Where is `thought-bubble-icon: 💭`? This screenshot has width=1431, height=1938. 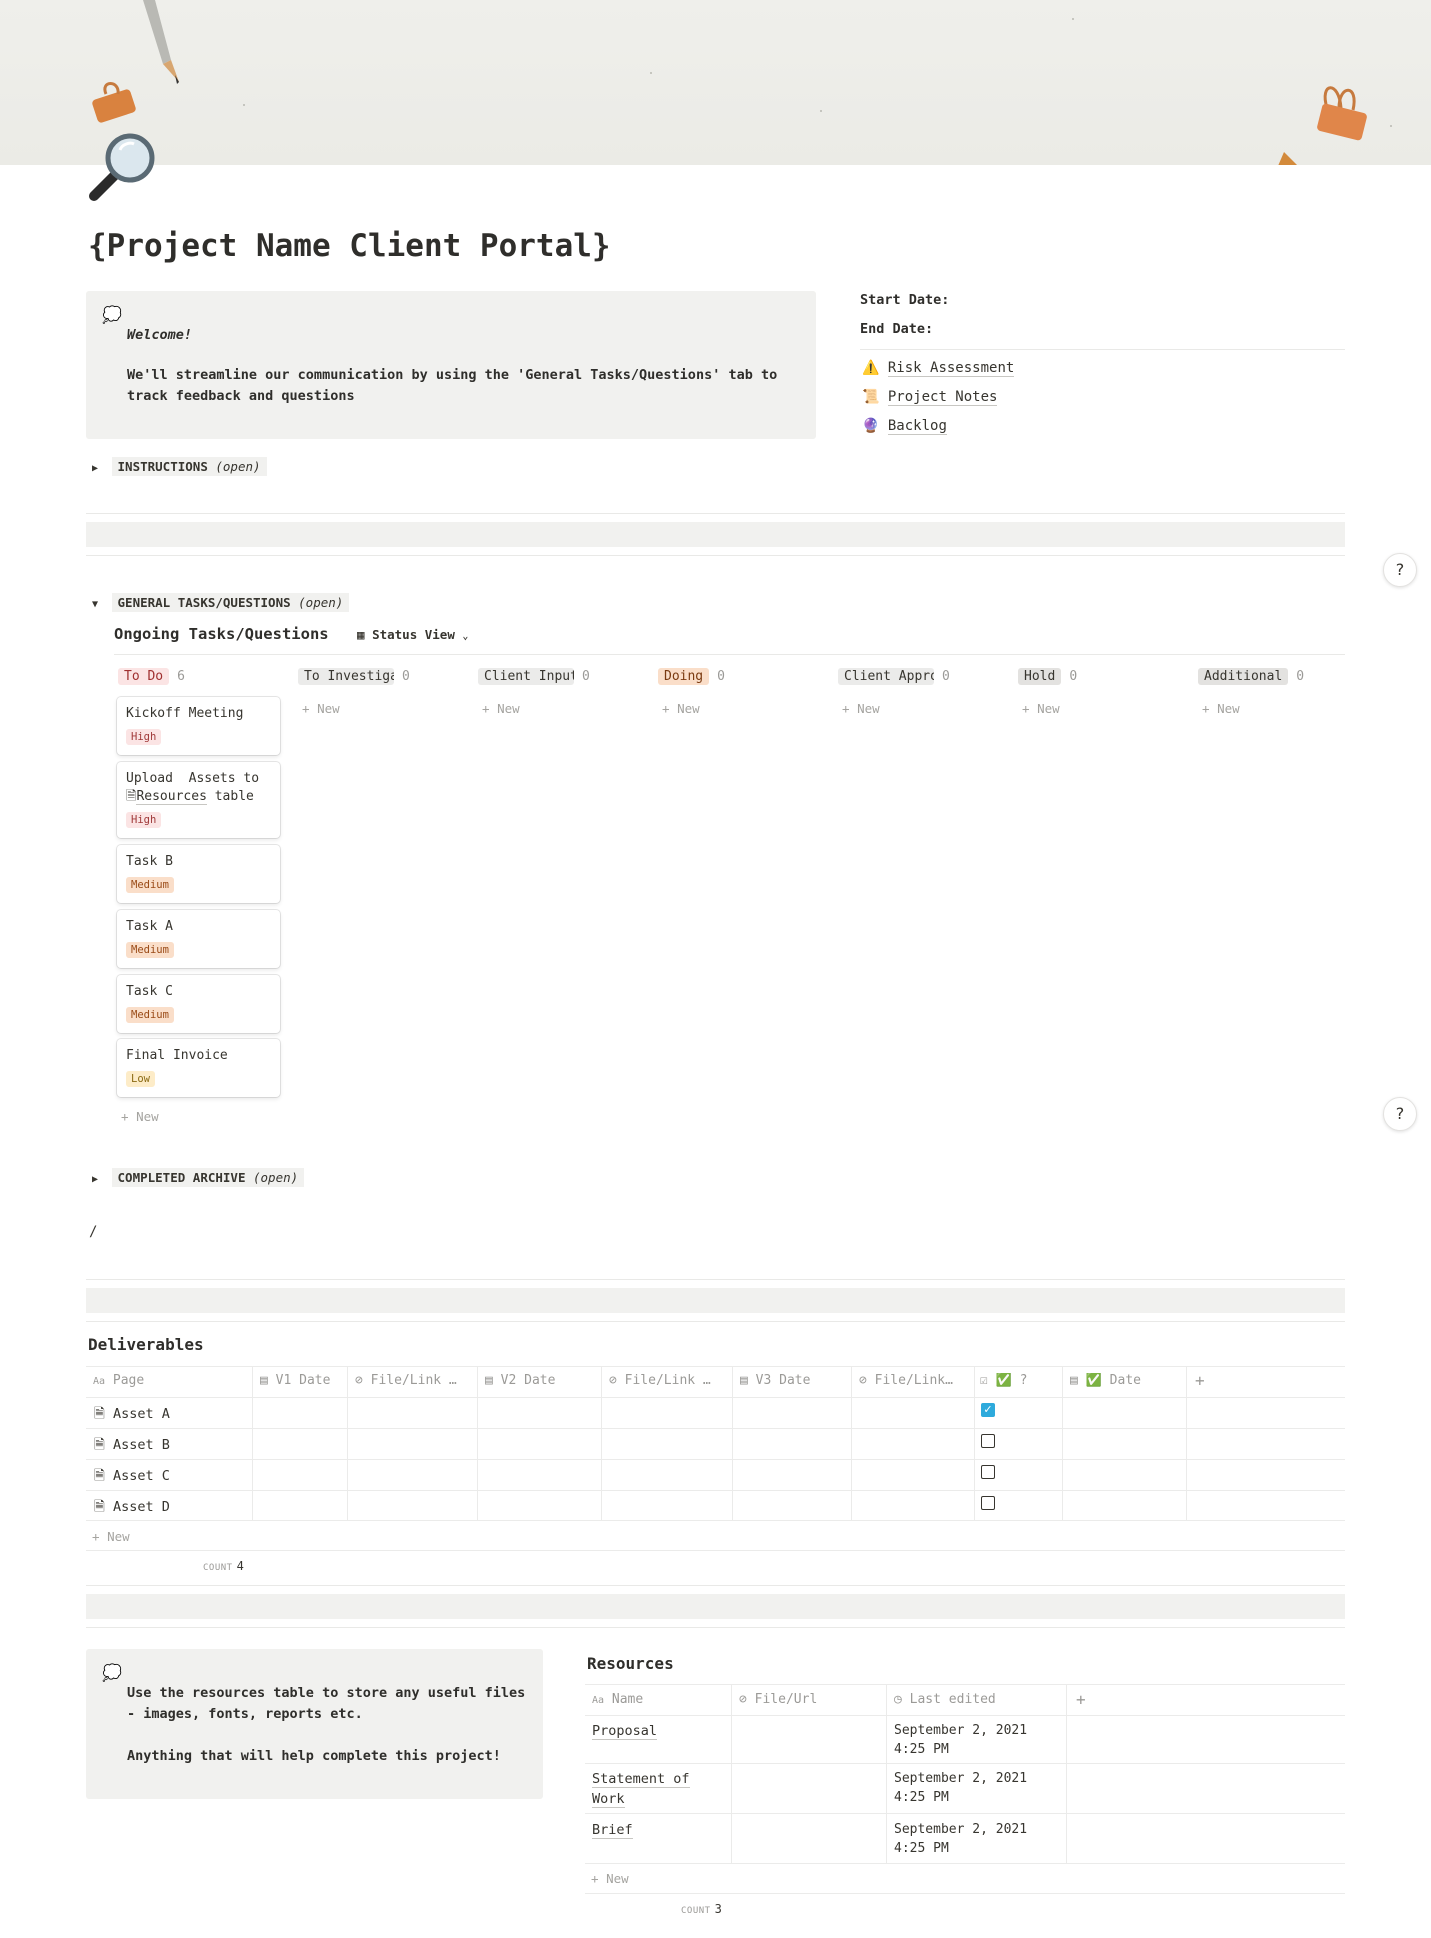 thought-bubble-icon: 💭 is located at coordinates (112, 314).